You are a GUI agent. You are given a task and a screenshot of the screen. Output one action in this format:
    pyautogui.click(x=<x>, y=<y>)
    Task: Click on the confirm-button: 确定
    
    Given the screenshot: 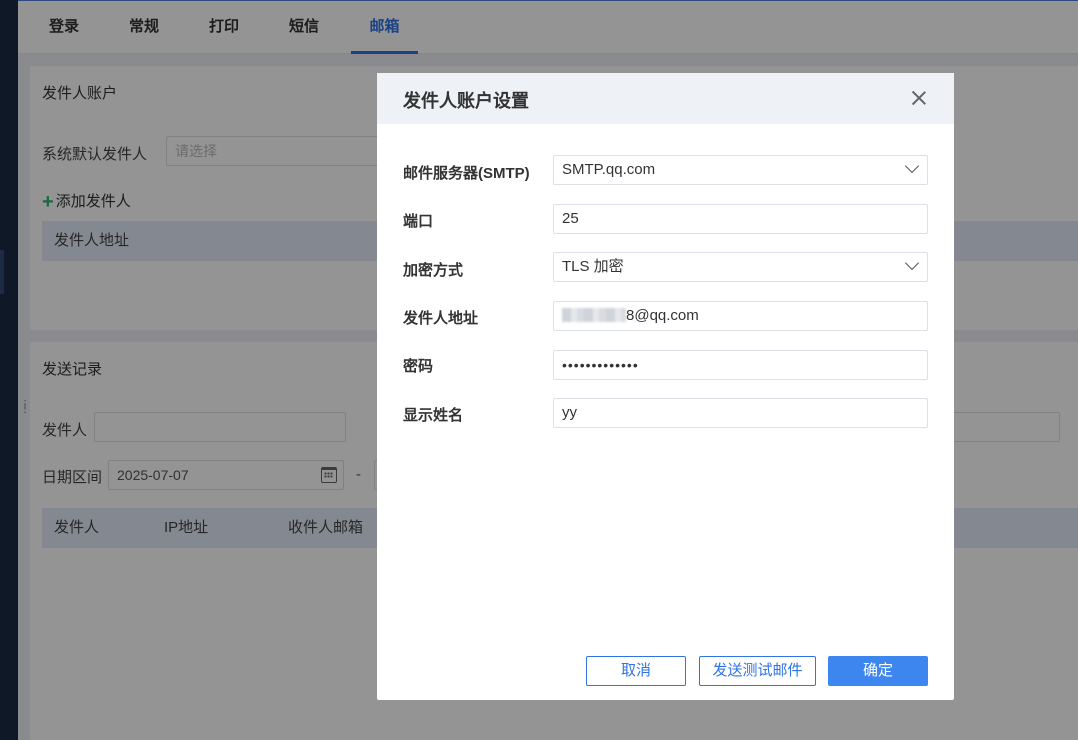 What is the action you would take?
    pyautogui.click(x=878, y=671)
    